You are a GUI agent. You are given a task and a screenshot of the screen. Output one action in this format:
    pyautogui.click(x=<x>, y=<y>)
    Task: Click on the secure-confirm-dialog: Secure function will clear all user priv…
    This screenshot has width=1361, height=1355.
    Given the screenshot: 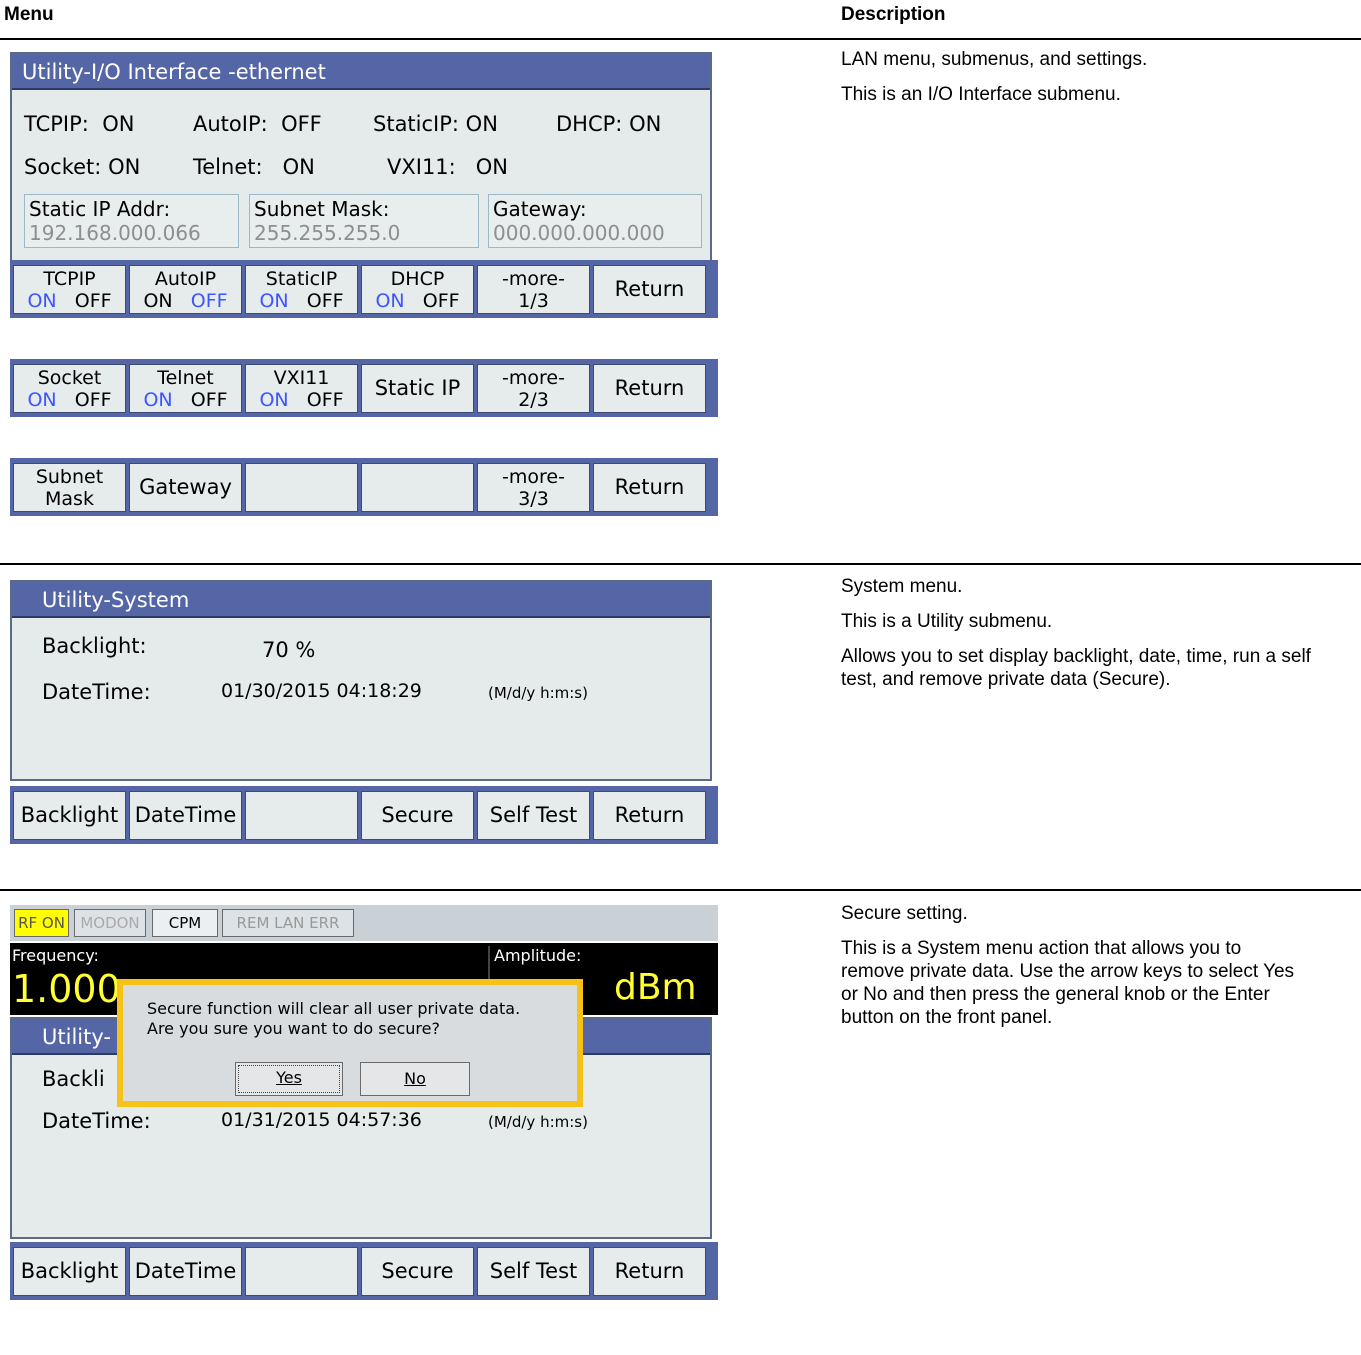 What is the action you would take?
    pyautogui.click(x=350, y=1043)
    